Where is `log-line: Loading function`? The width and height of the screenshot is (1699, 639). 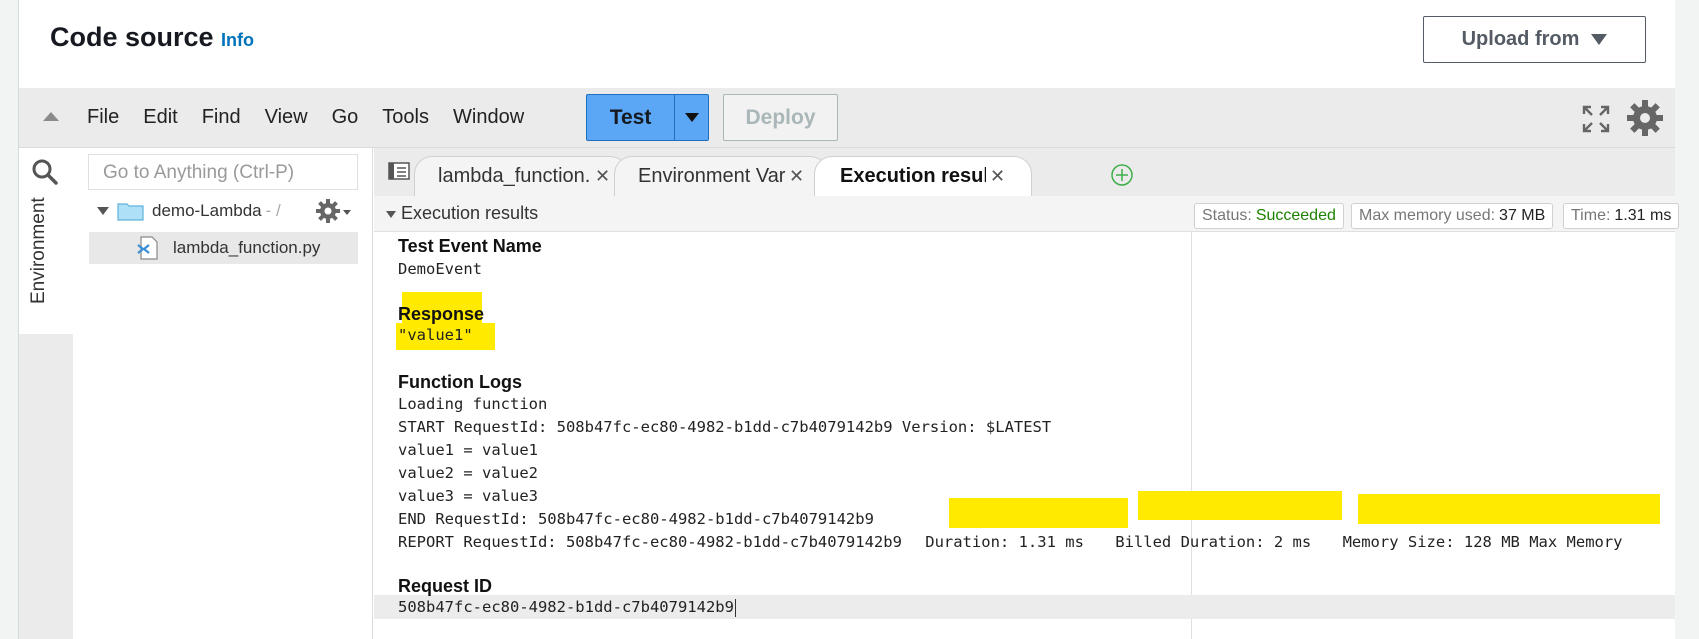
log-line: Loading function is located at coordinates (473, 404).